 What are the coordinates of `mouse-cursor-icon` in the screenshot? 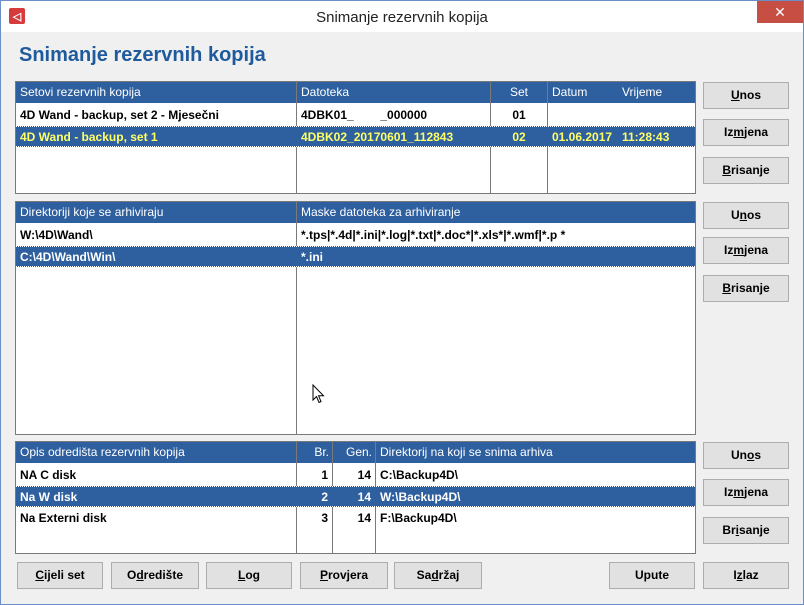 It's located at (318, 394).